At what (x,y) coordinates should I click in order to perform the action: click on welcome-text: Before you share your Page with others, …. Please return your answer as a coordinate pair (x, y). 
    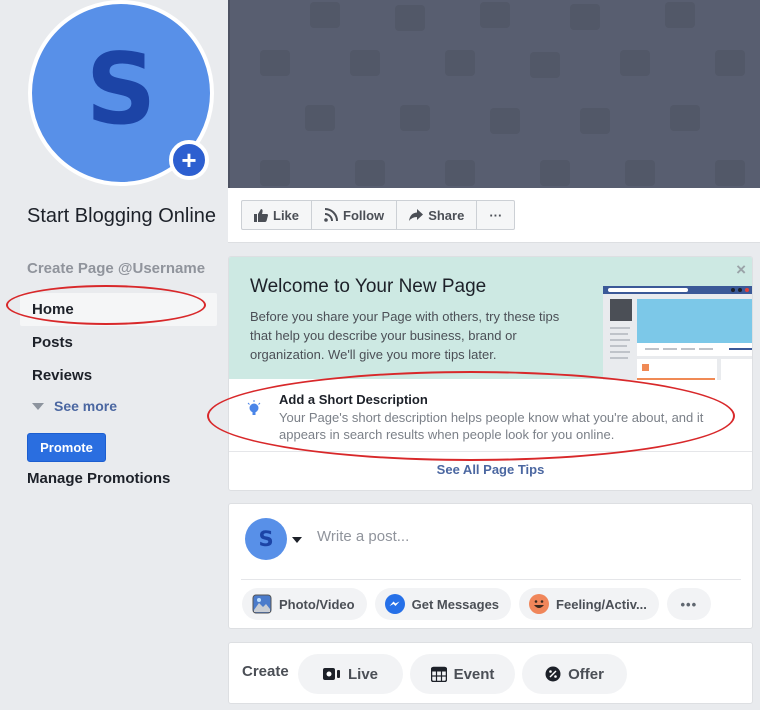
    Looking at the image, I should click on (405, 335).